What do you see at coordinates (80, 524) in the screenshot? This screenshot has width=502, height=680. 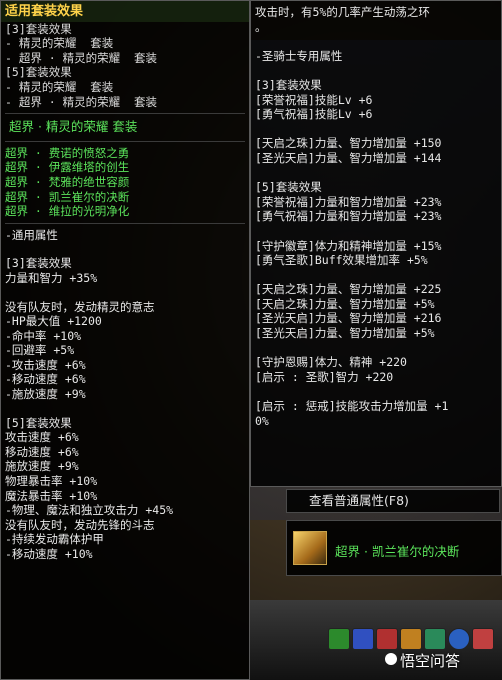 I see `set5-line: 没有队友时，发动先锋的斗志` at bounding box center [80, 524].